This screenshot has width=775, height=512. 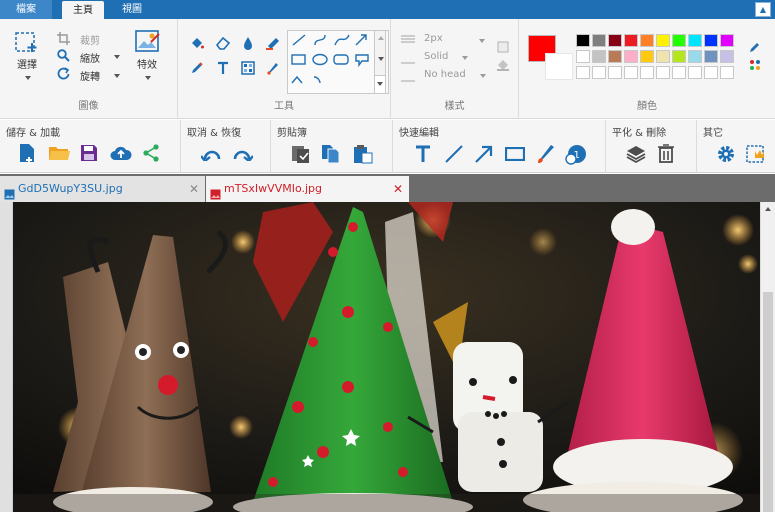 I want to click on effects-dropdown-caret, so click(x=148, y=78).